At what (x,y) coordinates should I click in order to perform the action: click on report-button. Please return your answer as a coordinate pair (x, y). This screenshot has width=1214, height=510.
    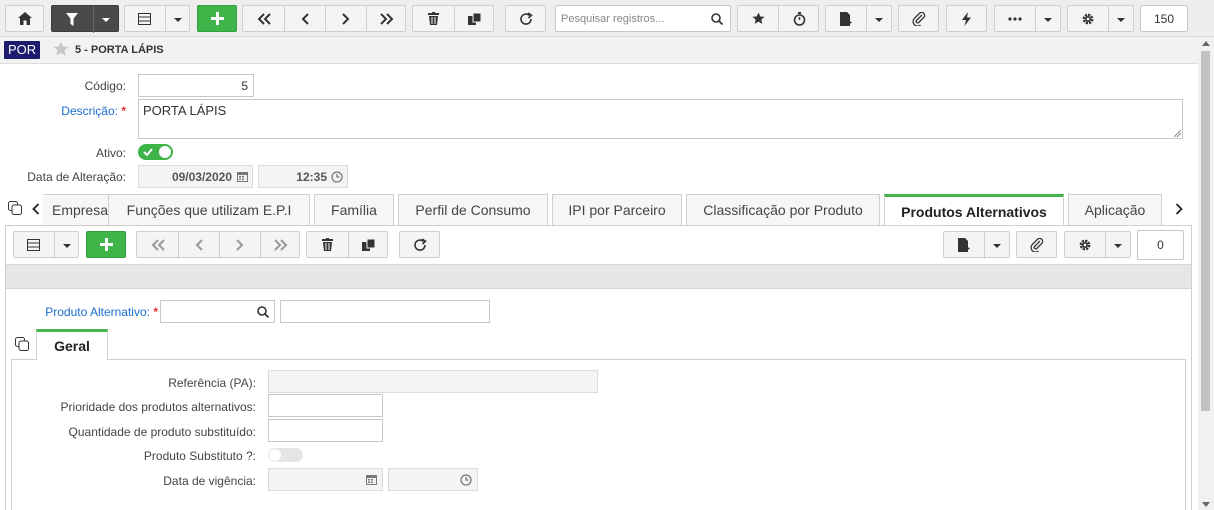
    Looking at the image, I should click on (858, 19).